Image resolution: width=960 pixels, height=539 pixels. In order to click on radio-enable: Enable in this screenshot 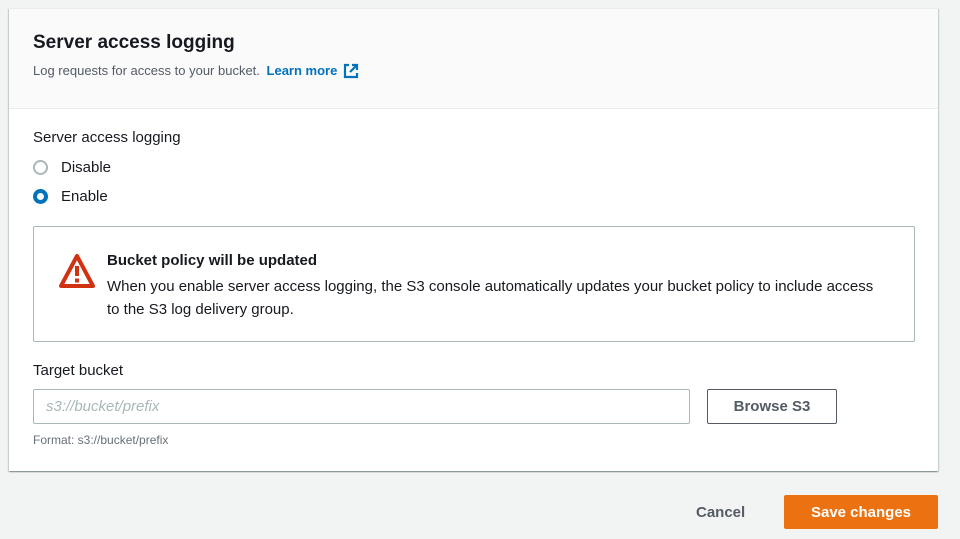, I will do `click(70, 196)`.